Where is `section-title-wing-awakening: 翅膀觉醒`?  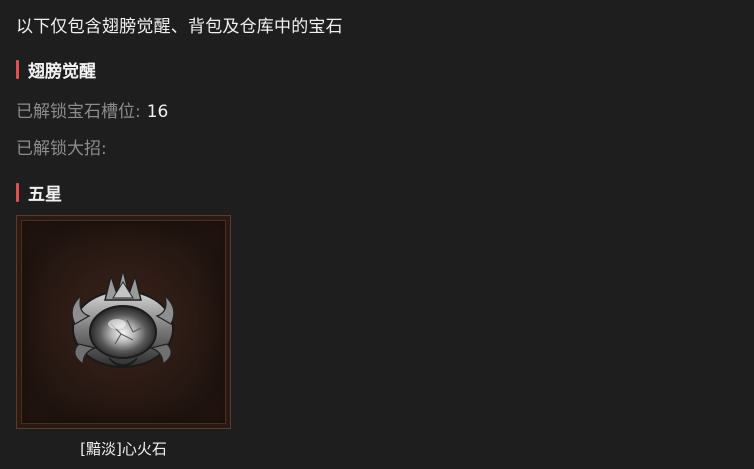 section-title-wing-awakening: 翅膀觉醒 is located at coordinates (56, 69).